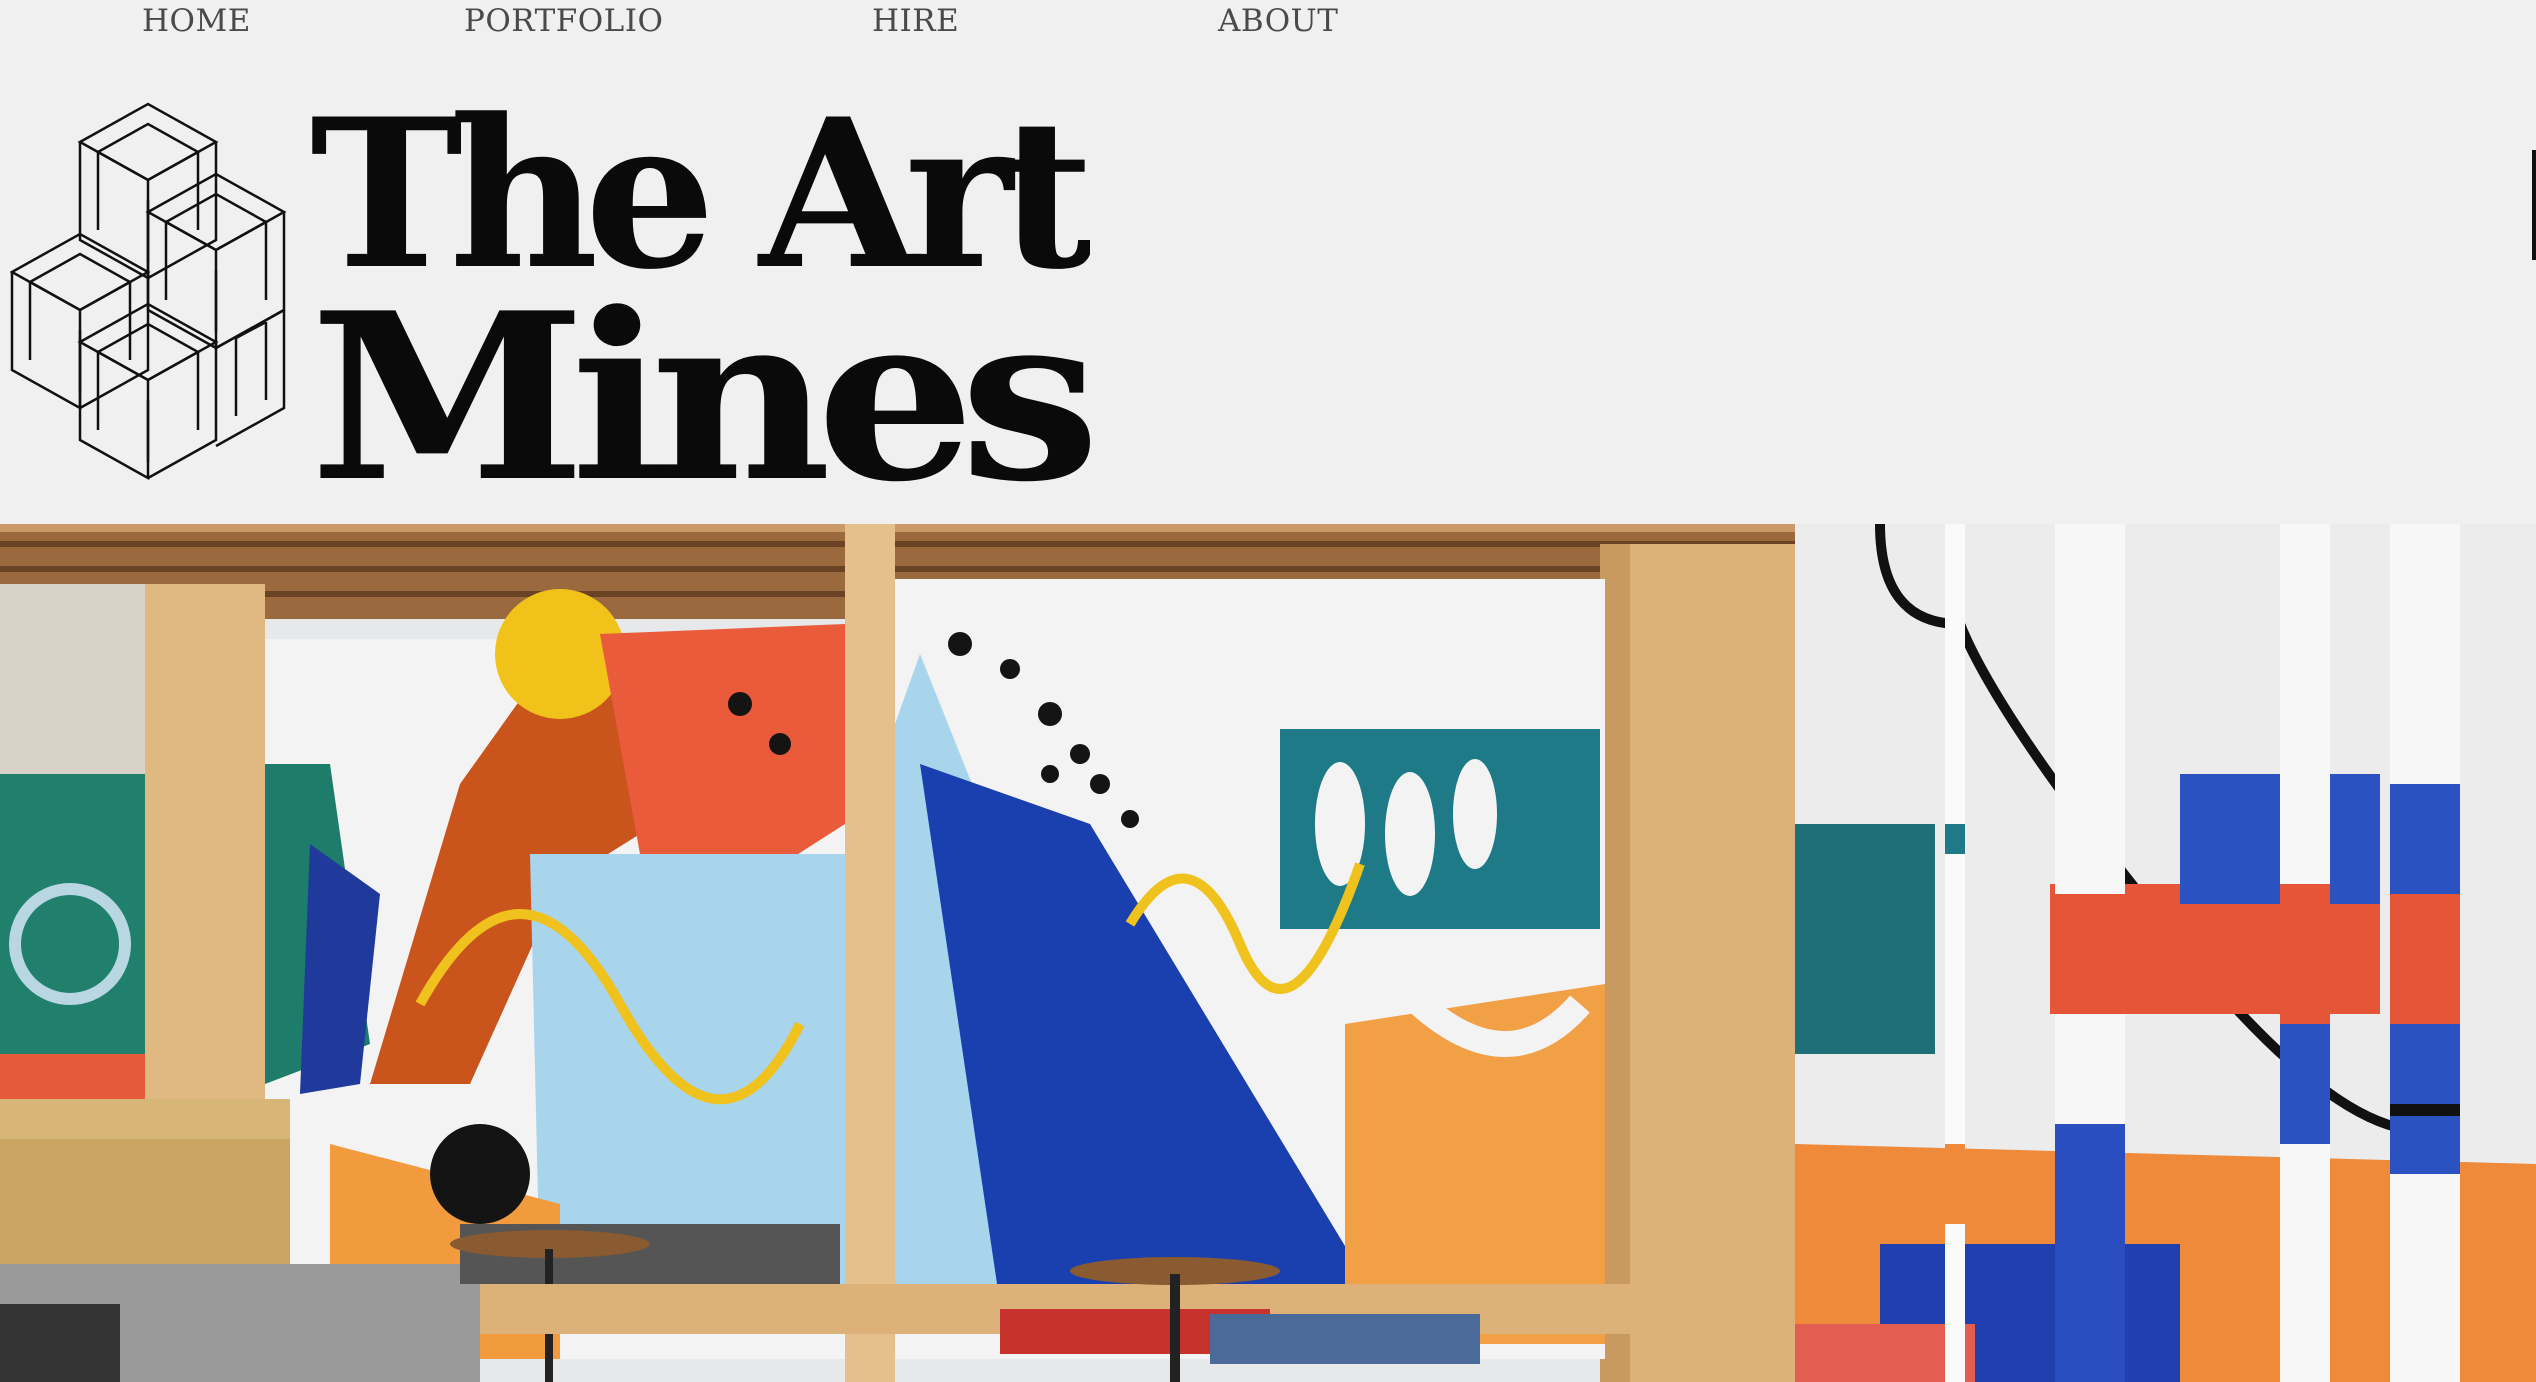  I want to click on site-logo-wordmark: The Art Mines, so click(708, 304).